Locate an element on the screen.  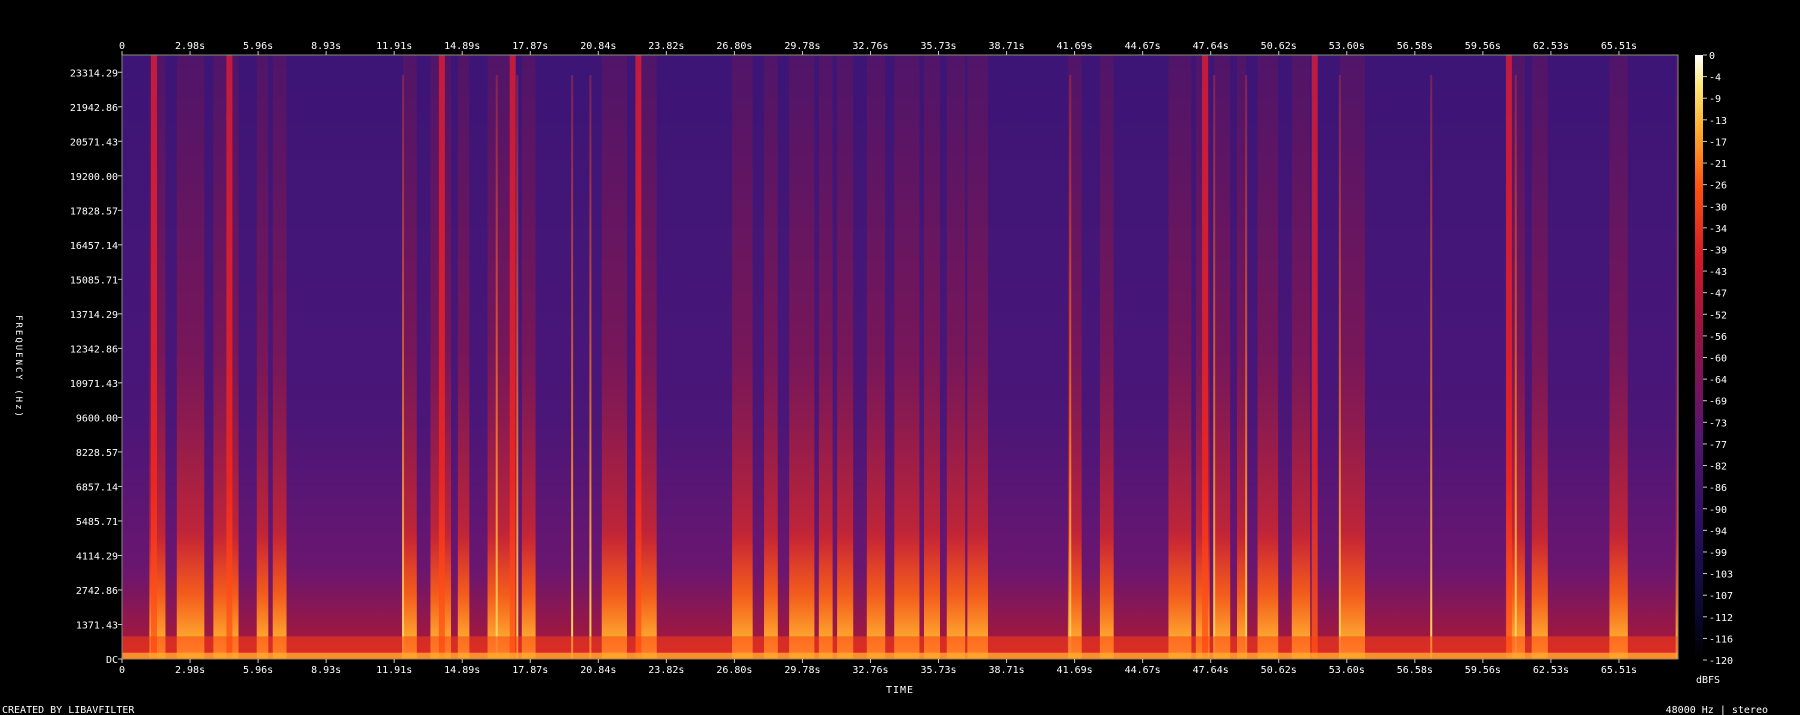
x-tick-label-top: 62.53s is located at coordinates (1551, 46).